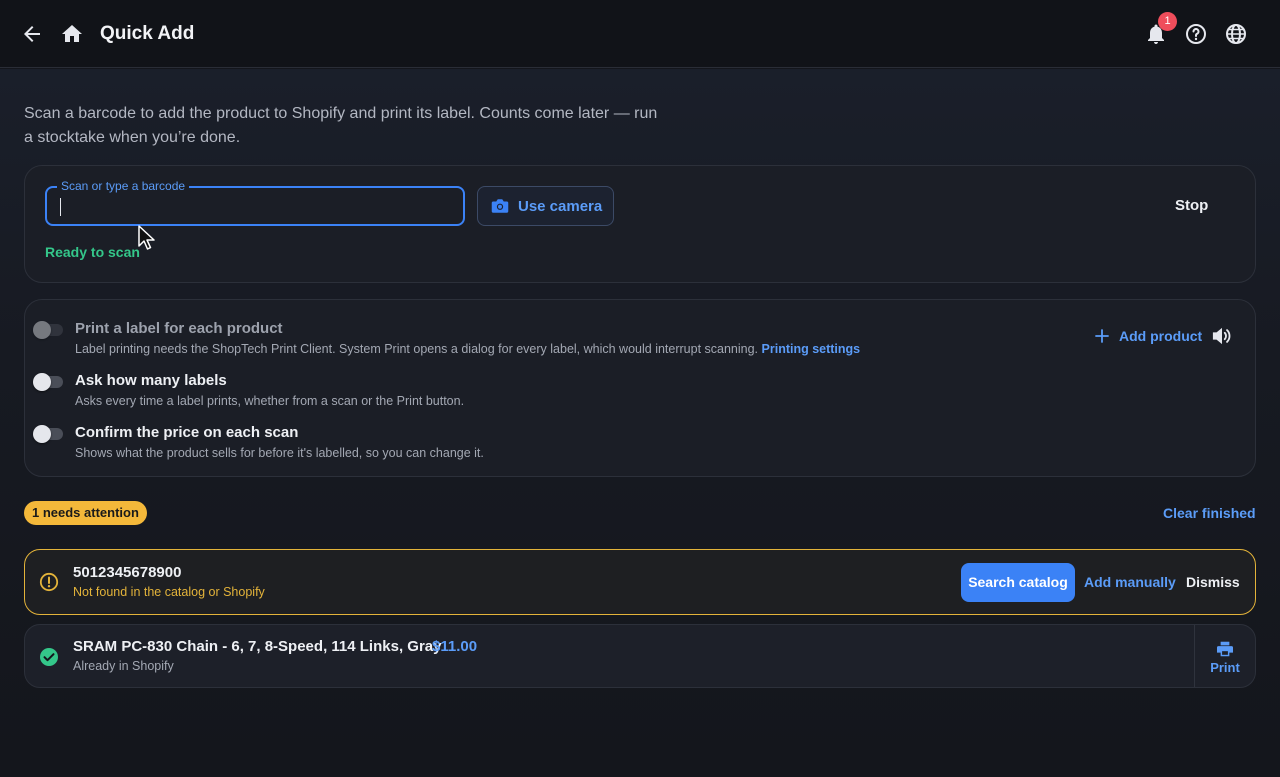 This screenshot has height=777, width=1280. I want to click on search-catalog-button: Search catalog, so click(1018, 582).